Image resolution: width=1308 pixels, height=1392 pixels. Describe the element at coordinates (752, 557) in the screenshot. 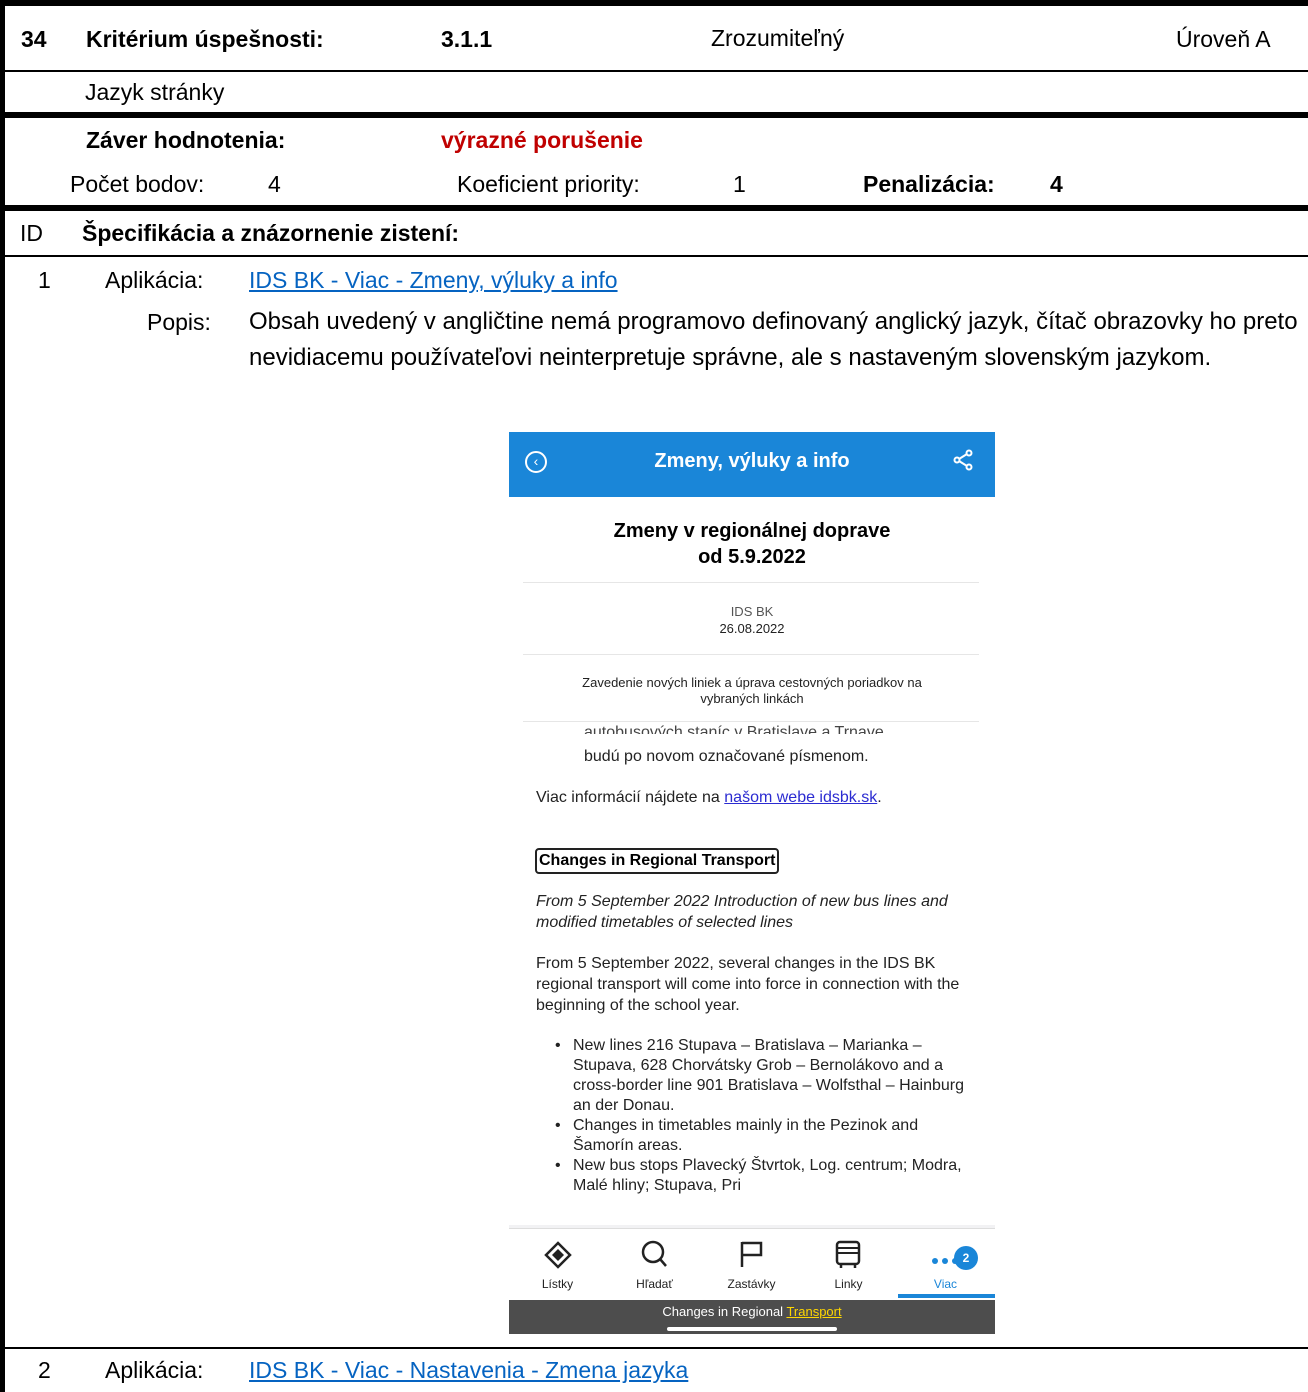

I see `article-title-line2: od 5.9.2022` at that location.